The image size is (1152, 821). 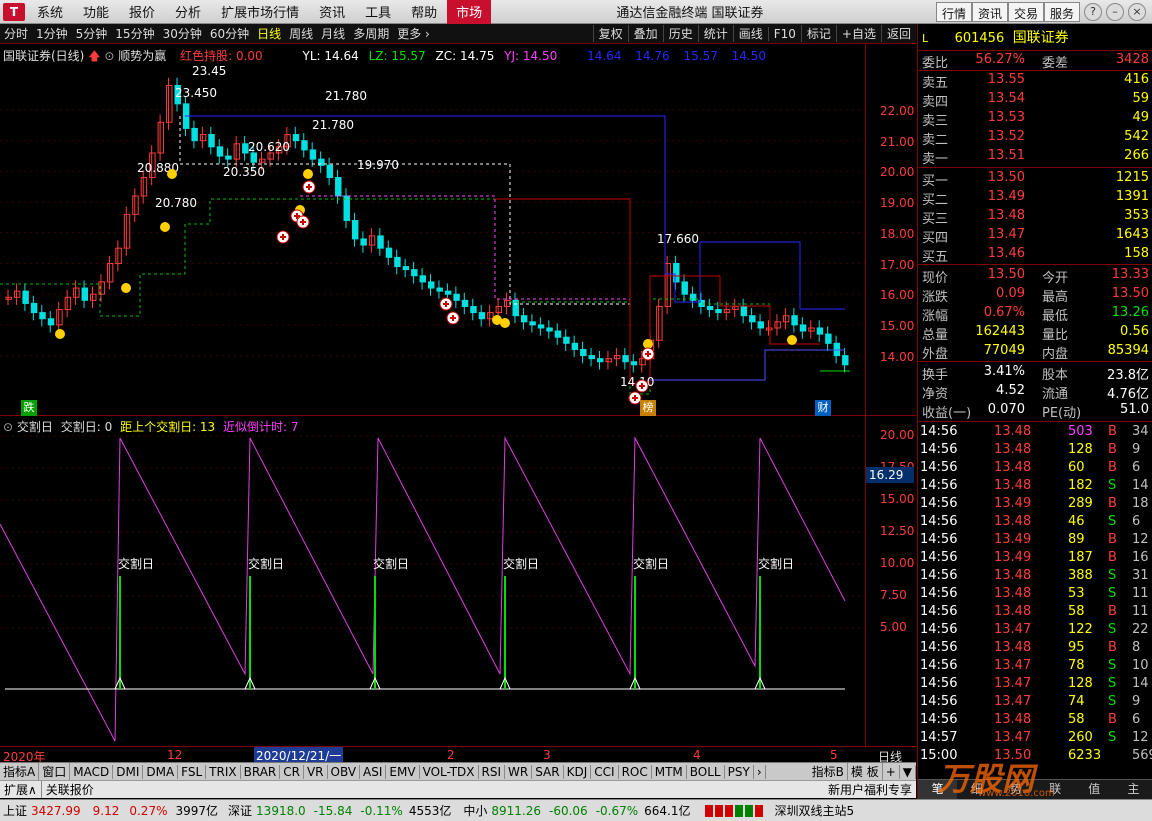 I want to click on stat-row: 净资 4.52 流通 4.76亿, so click(x=1035, y=392).